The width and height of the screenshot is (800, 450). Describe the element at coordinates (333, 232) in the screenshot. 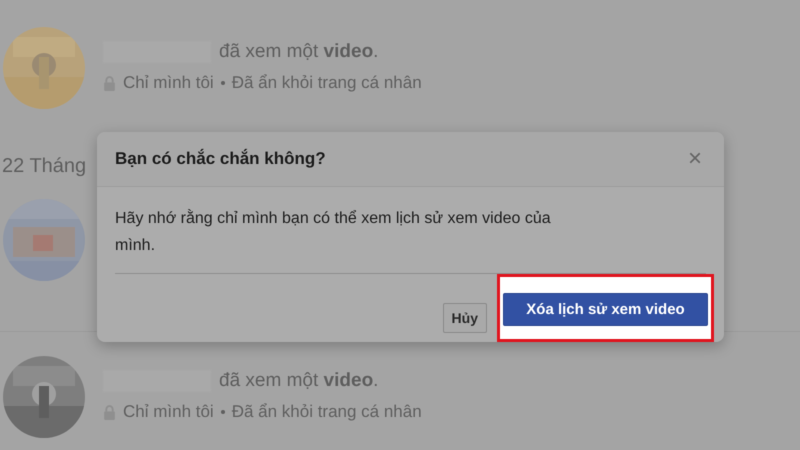

I see `dialog-message: Hãy nhớ rằng chỉ mình bạn có thể xem lịch sử xem video của mình.` at that location.